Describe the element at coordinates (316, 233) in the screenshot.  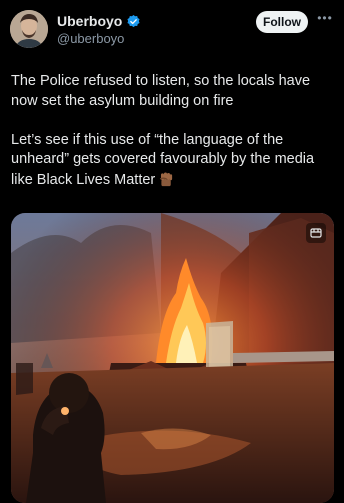
I see `video-badge-icon` at that location.